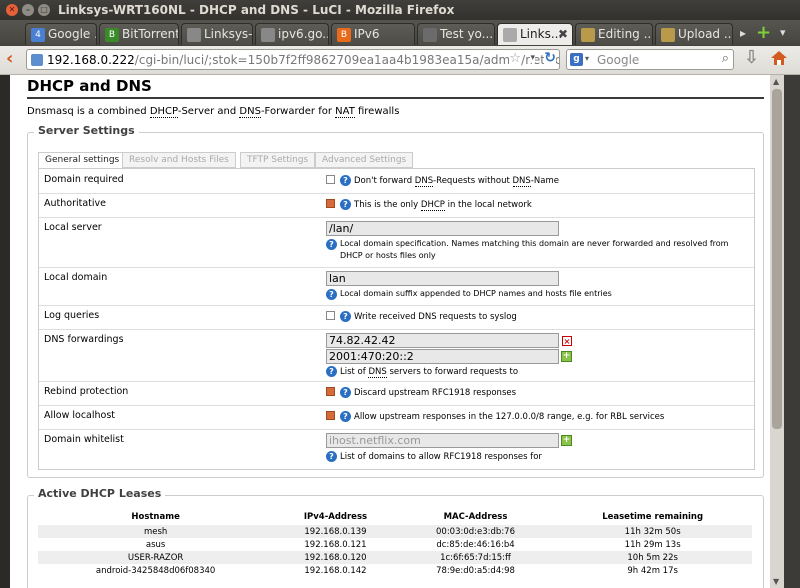  What do you see at coordinates (86, 391) in the screenshot?
I see `rebind-protection-label: Rebind protection` at bounding box center [86, 391].